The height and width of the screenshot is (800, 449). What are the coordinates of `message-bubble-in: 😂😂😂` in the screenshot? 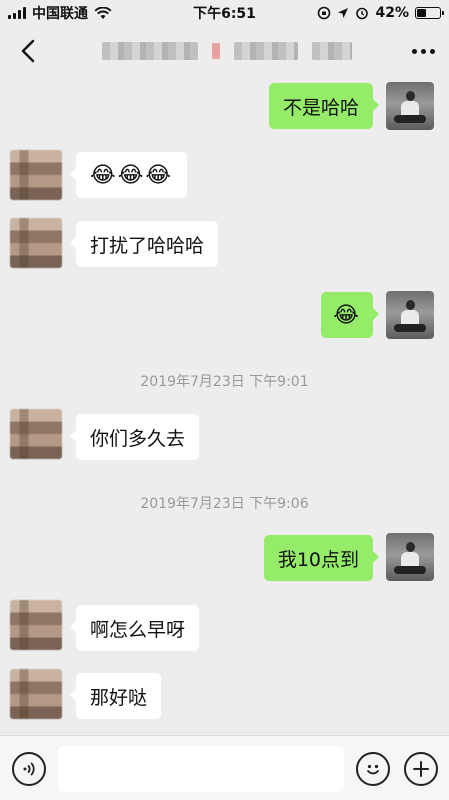 It's located at (128, 175).